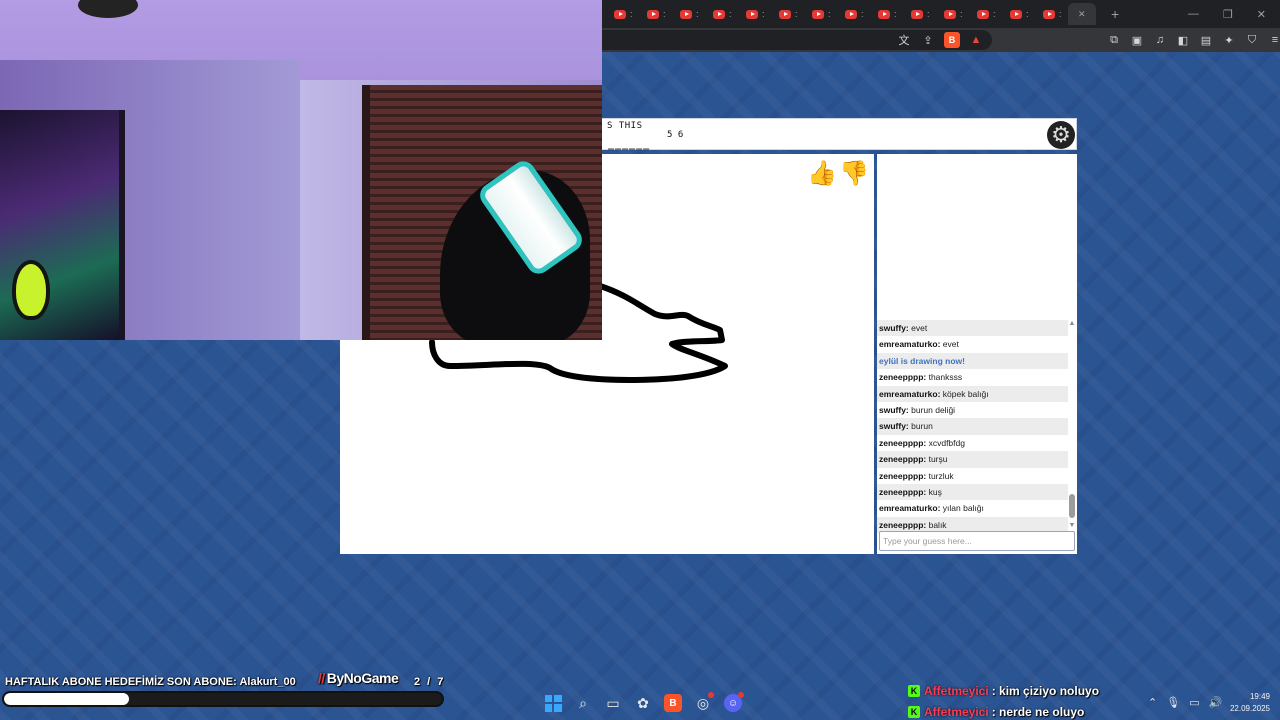 This screenshot has height=720, width=1280. I want to click on thumbs-up-icon: 👍, so click(822, 173).